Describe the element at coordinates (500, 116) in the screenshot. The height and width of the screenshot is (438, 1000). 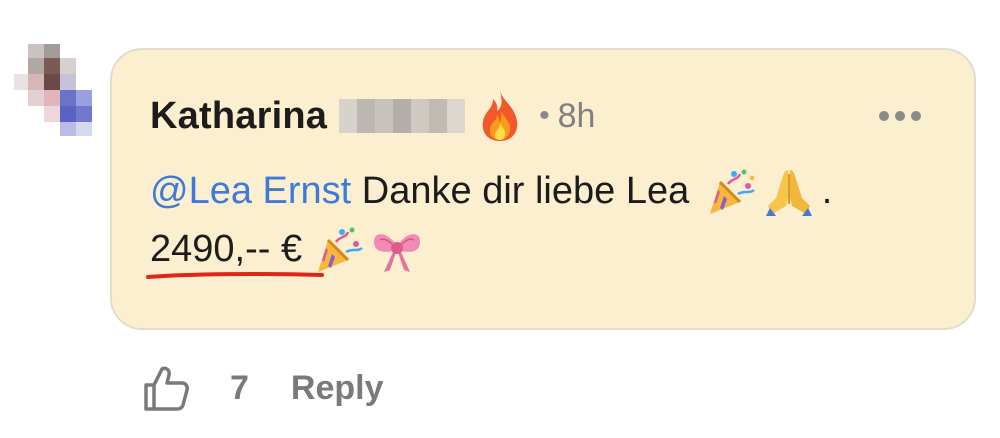
I see `fire-icon` at that location.